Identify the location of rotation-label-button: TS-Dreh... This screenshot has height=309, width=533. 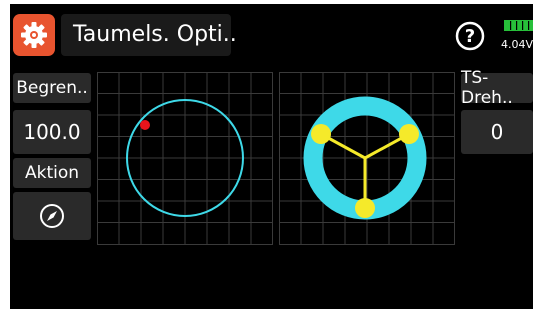
(497, 88).